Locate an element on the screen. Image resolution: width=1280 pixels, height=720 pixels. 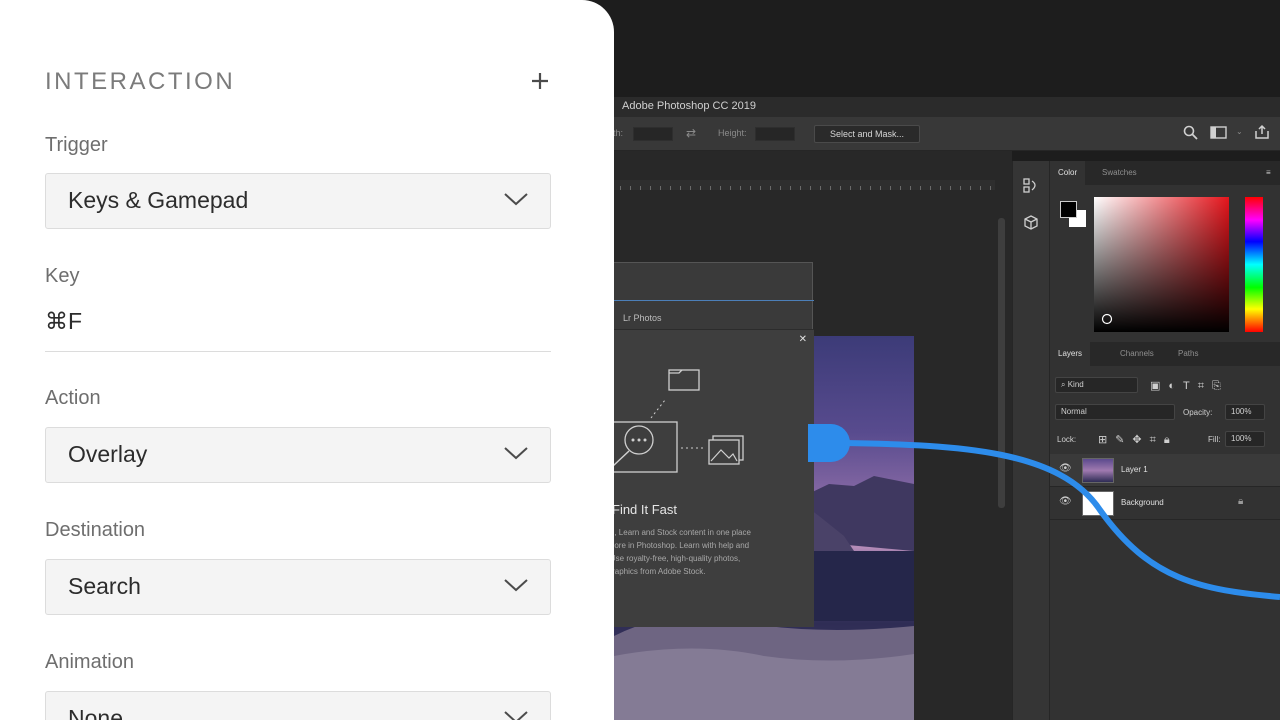
plus-icon is located at coordinates (540, 81).